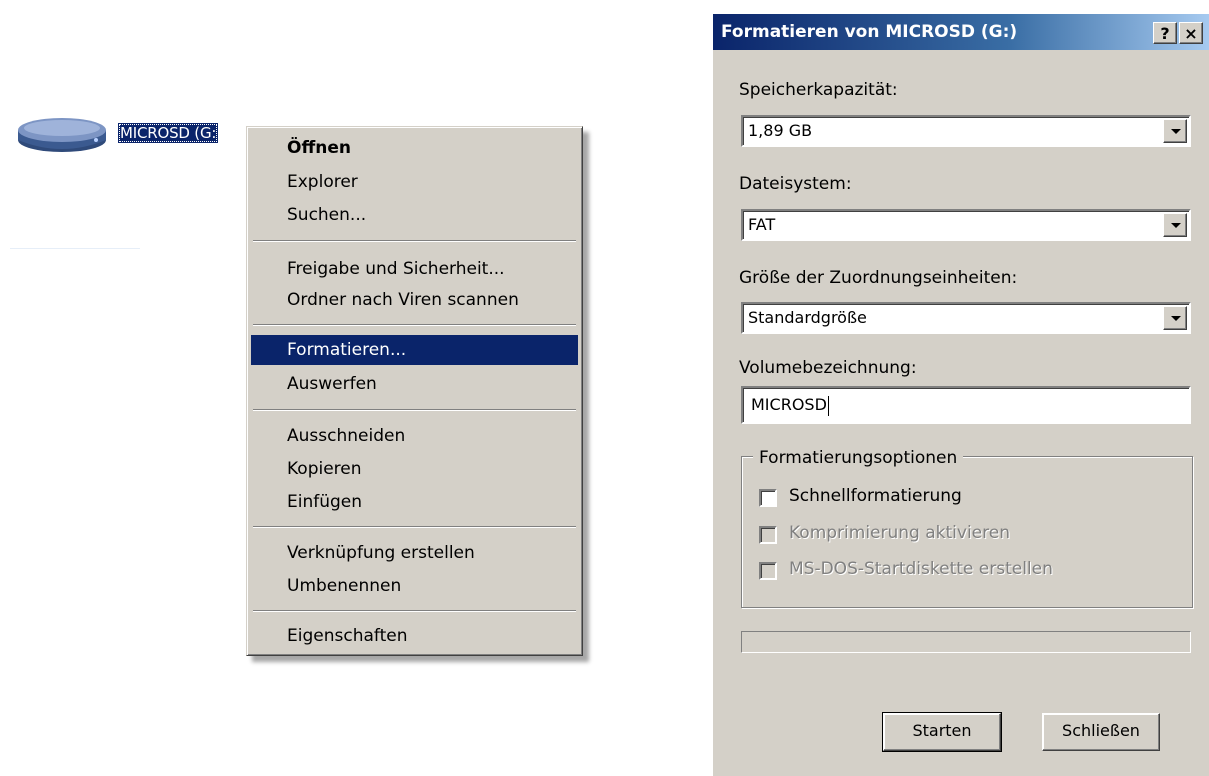  I want to click on quick-format-checkbox, so click(768, 498).